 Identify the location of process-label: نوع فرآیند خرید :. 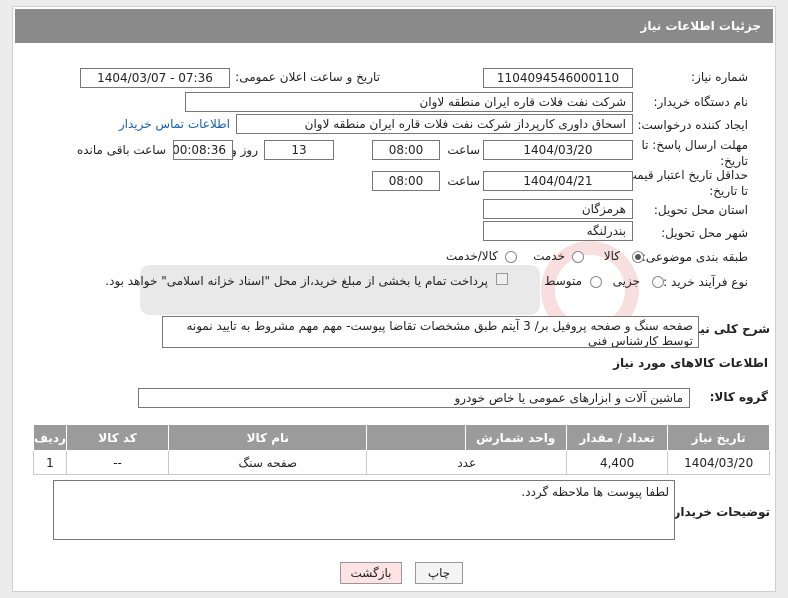
(705, 282).